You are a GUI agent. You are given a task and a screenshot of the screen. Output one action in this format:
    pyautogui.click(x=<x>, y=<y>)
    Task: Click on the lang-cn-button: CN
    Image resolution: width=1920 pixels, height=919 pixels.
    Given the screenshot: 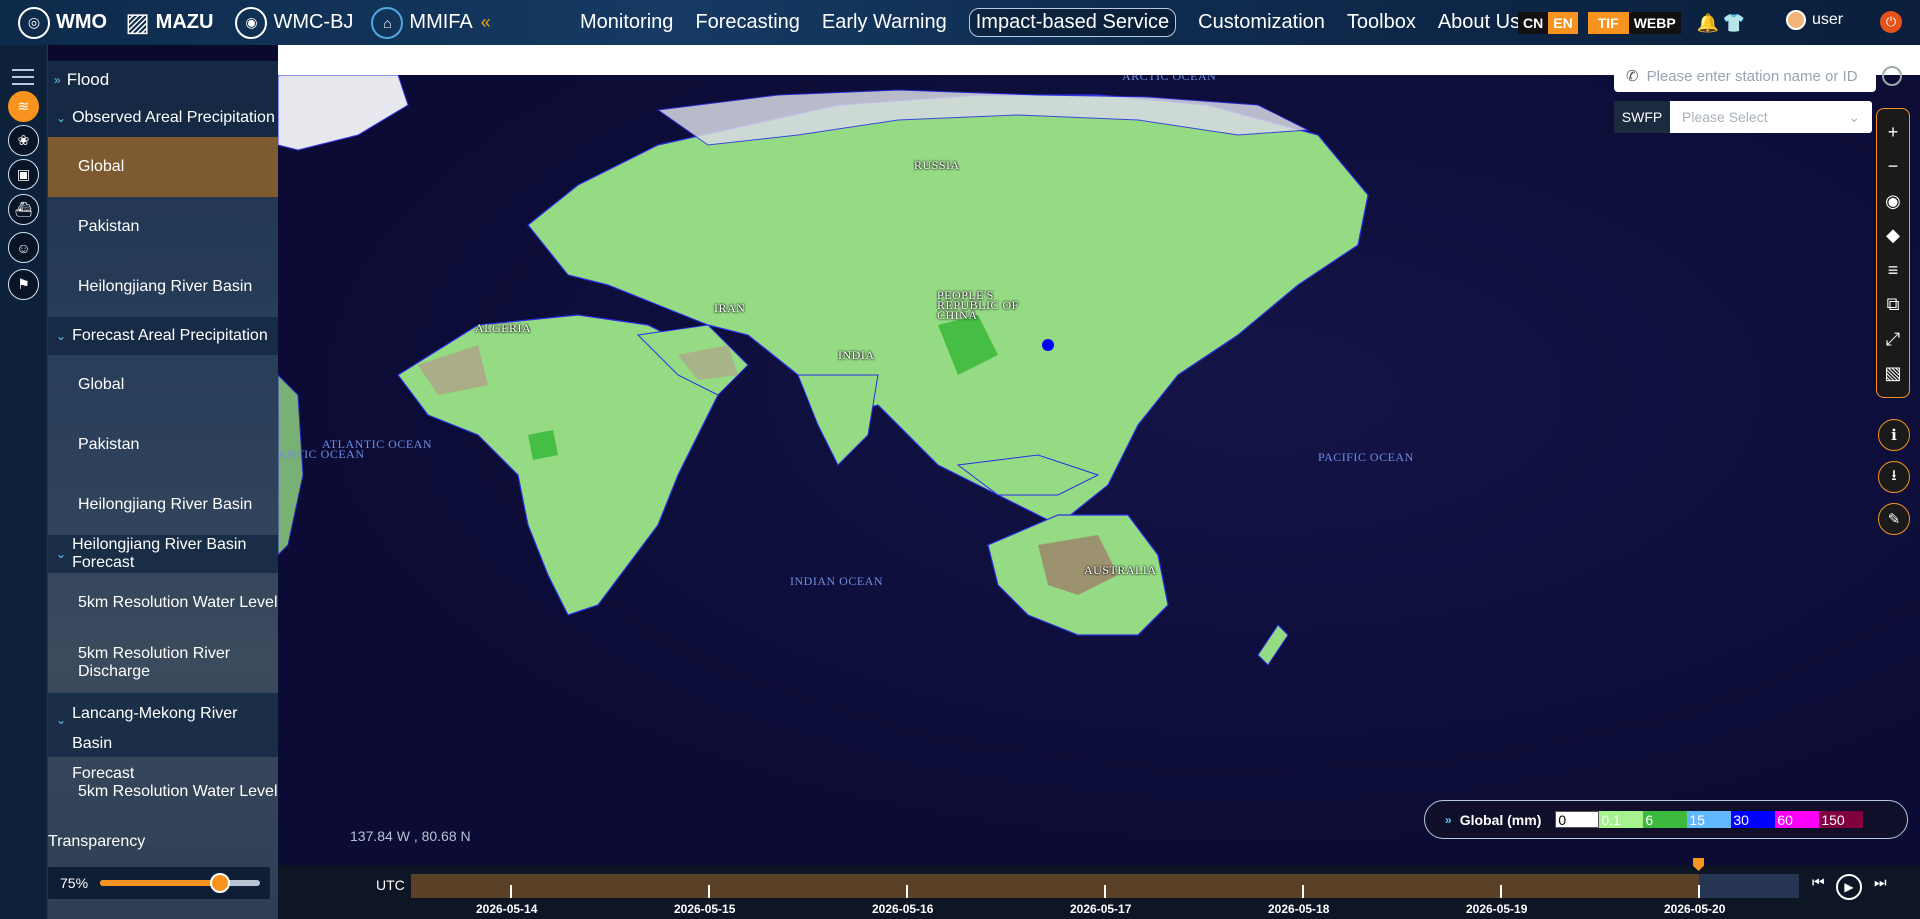 What is the action you would take?
    pyautogui.click(x=1533, y=23)
    